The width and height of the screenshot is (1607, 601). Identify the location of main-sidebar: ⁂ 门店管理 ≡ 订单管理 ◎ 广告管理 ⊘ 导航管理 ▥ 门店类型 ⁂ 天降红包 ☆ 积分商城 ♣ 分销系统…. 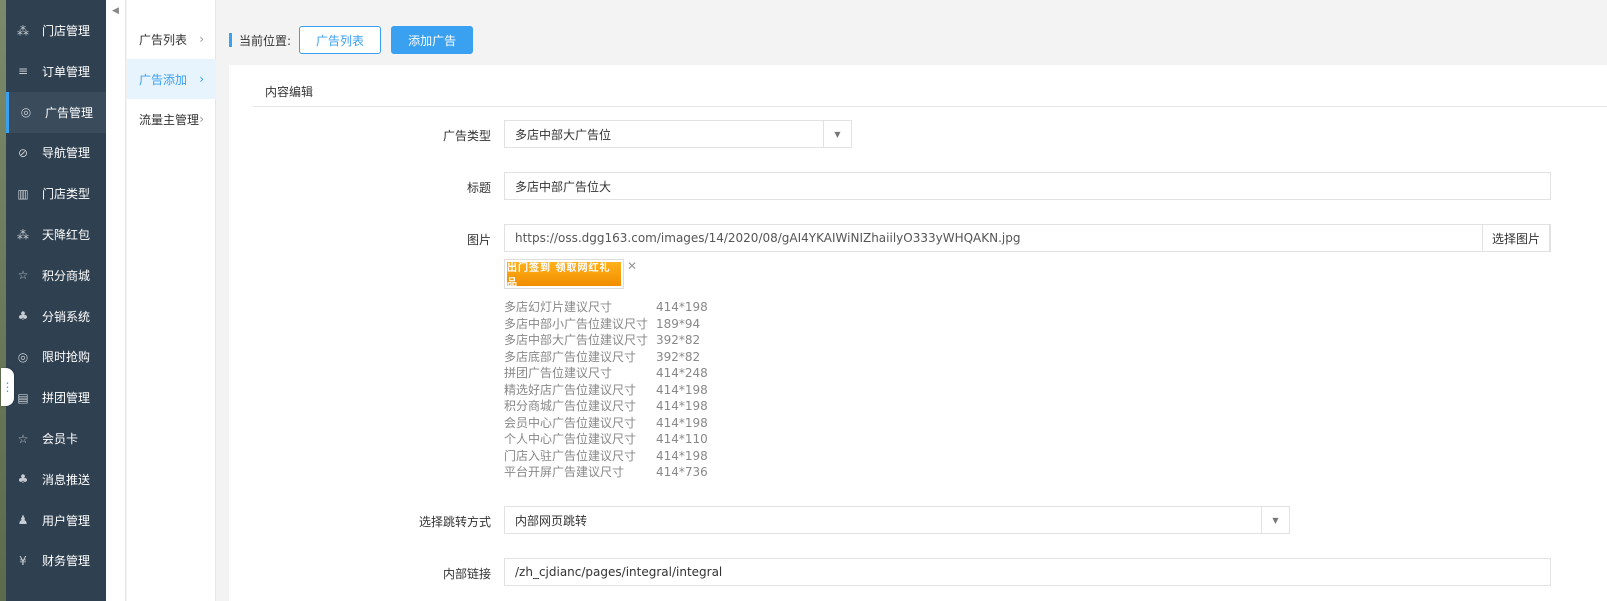
(56, 300).